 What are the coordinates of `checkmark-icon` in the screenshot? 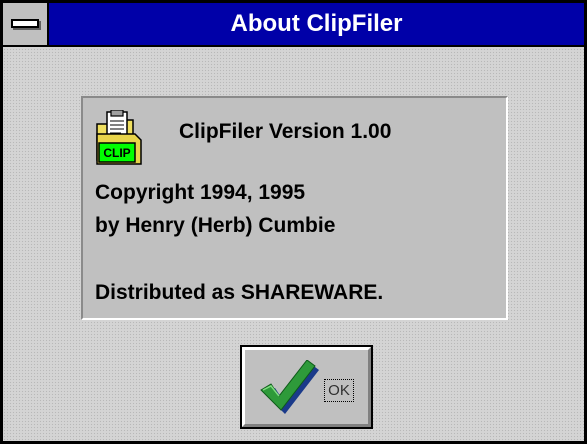 It's located at (289, 387).